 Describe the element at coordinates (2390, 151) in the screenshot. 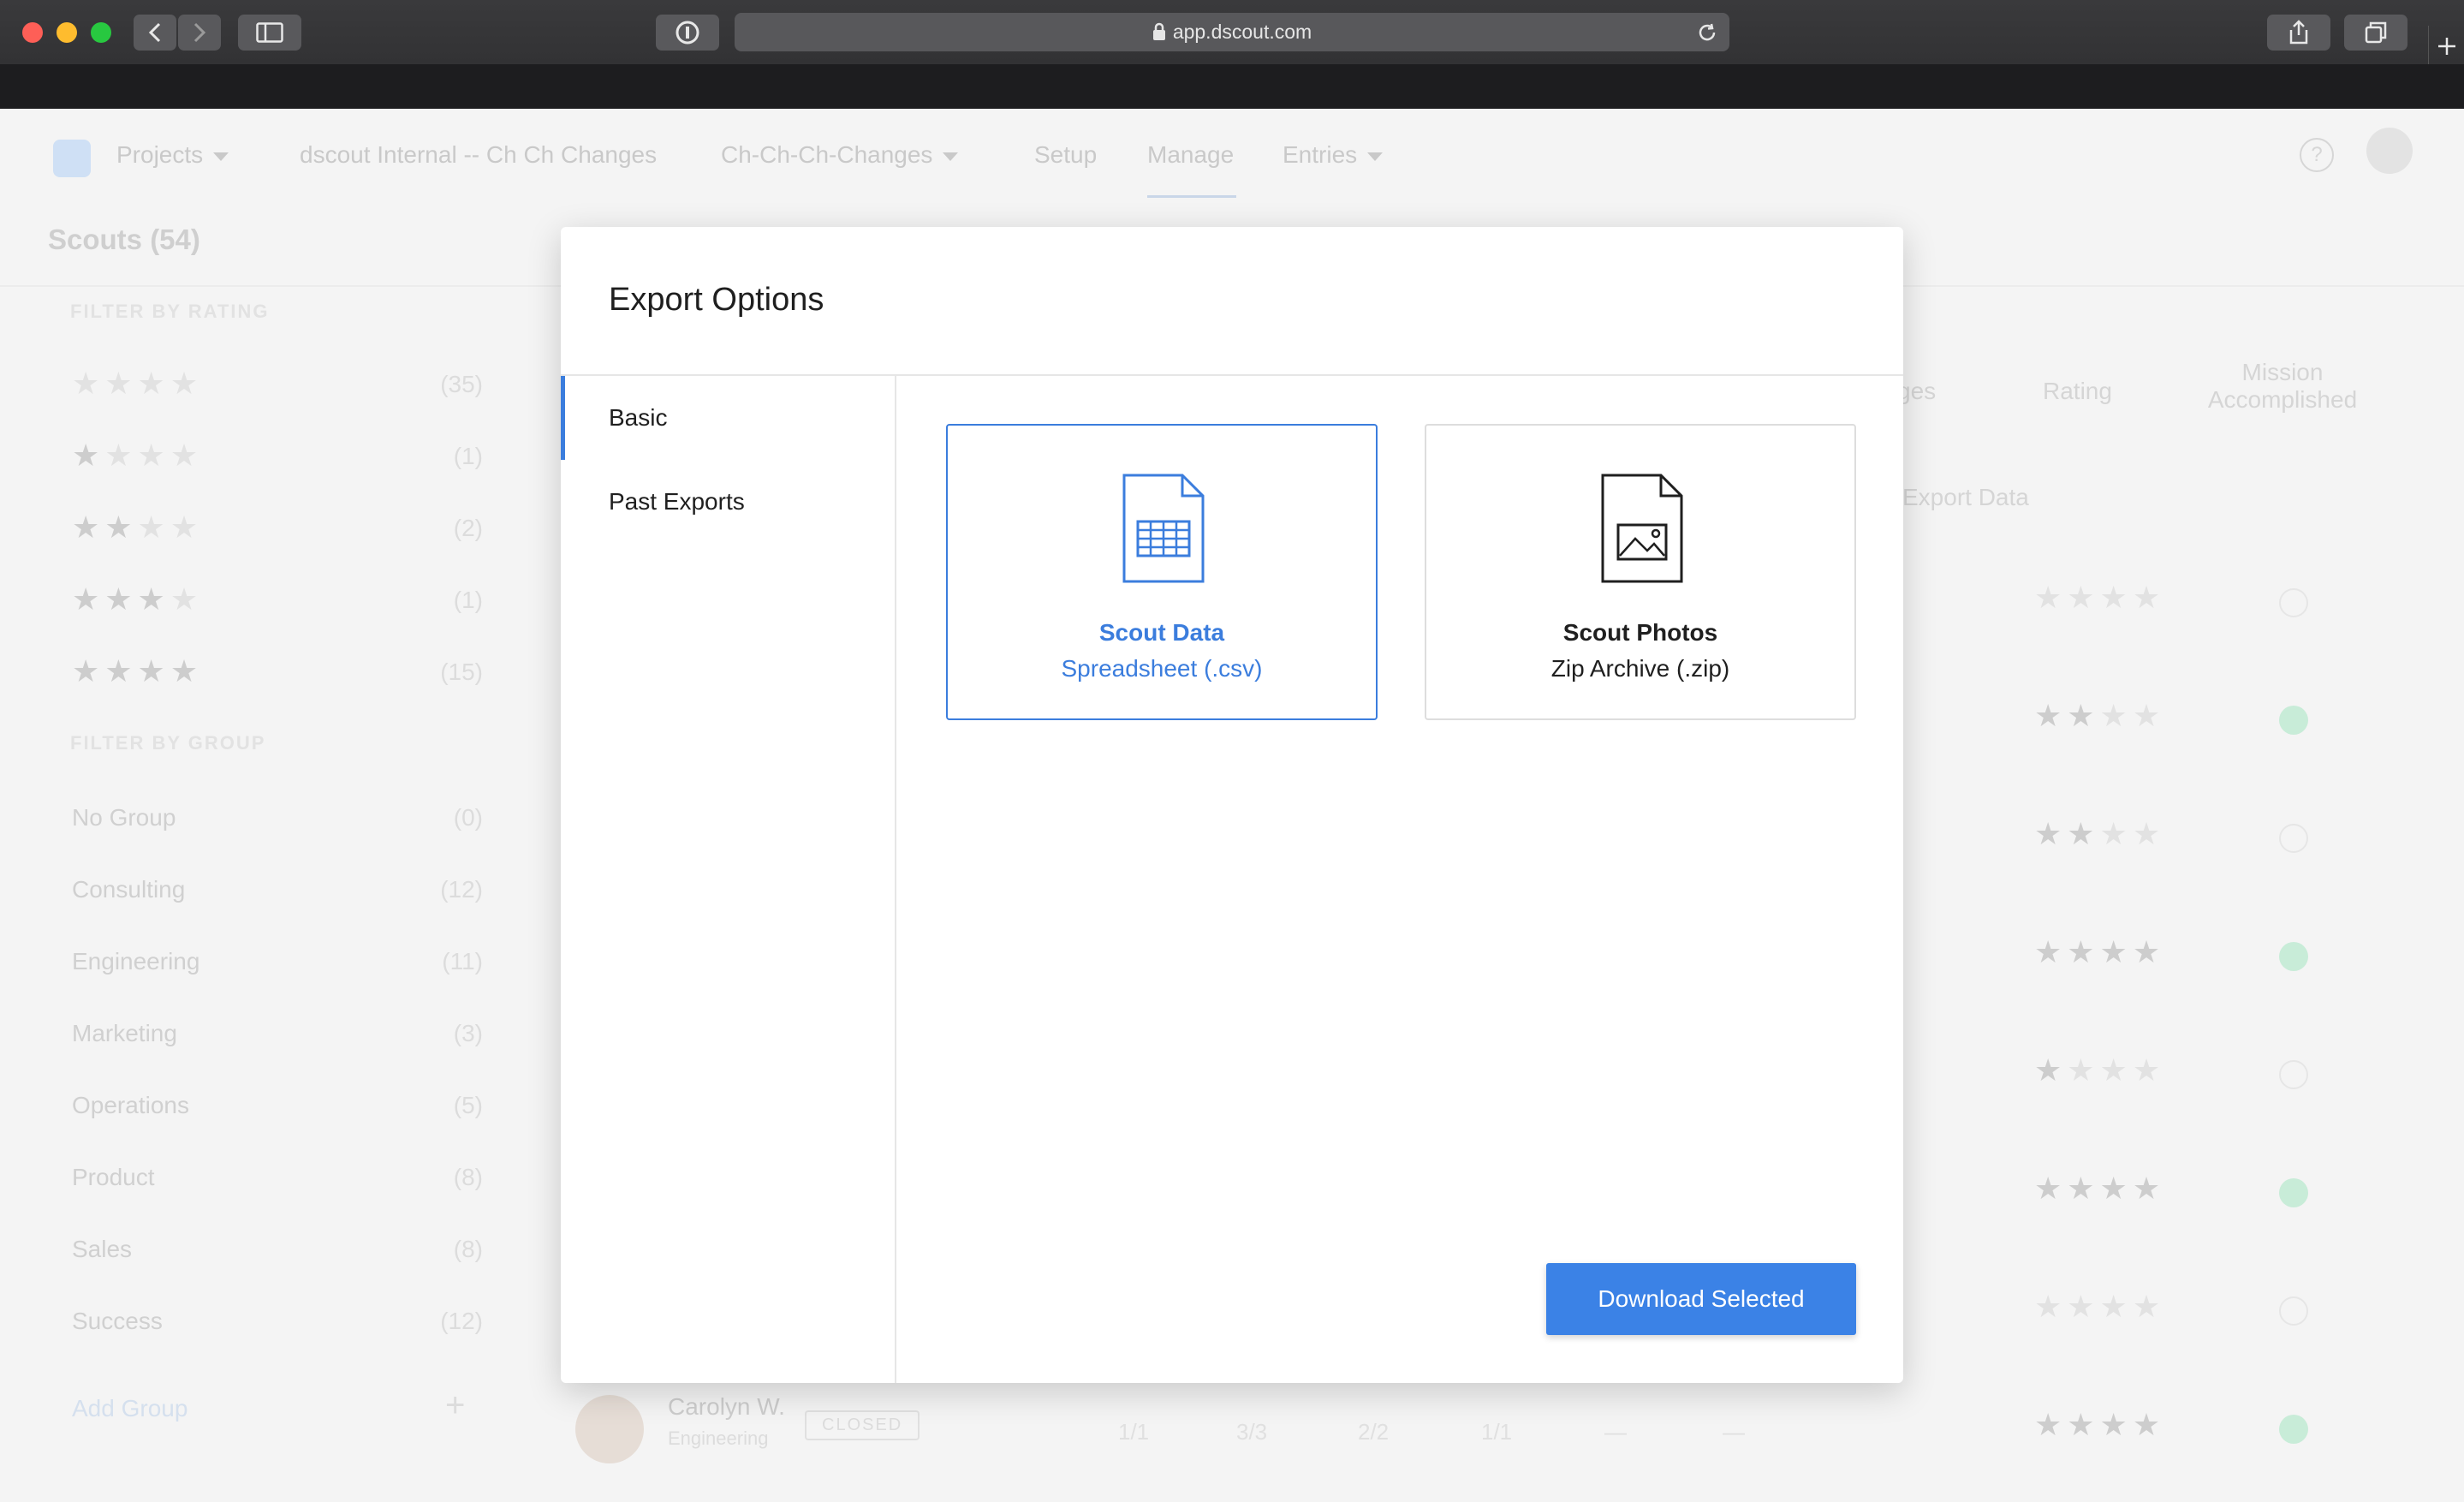

I see `user-avatar` at that location.